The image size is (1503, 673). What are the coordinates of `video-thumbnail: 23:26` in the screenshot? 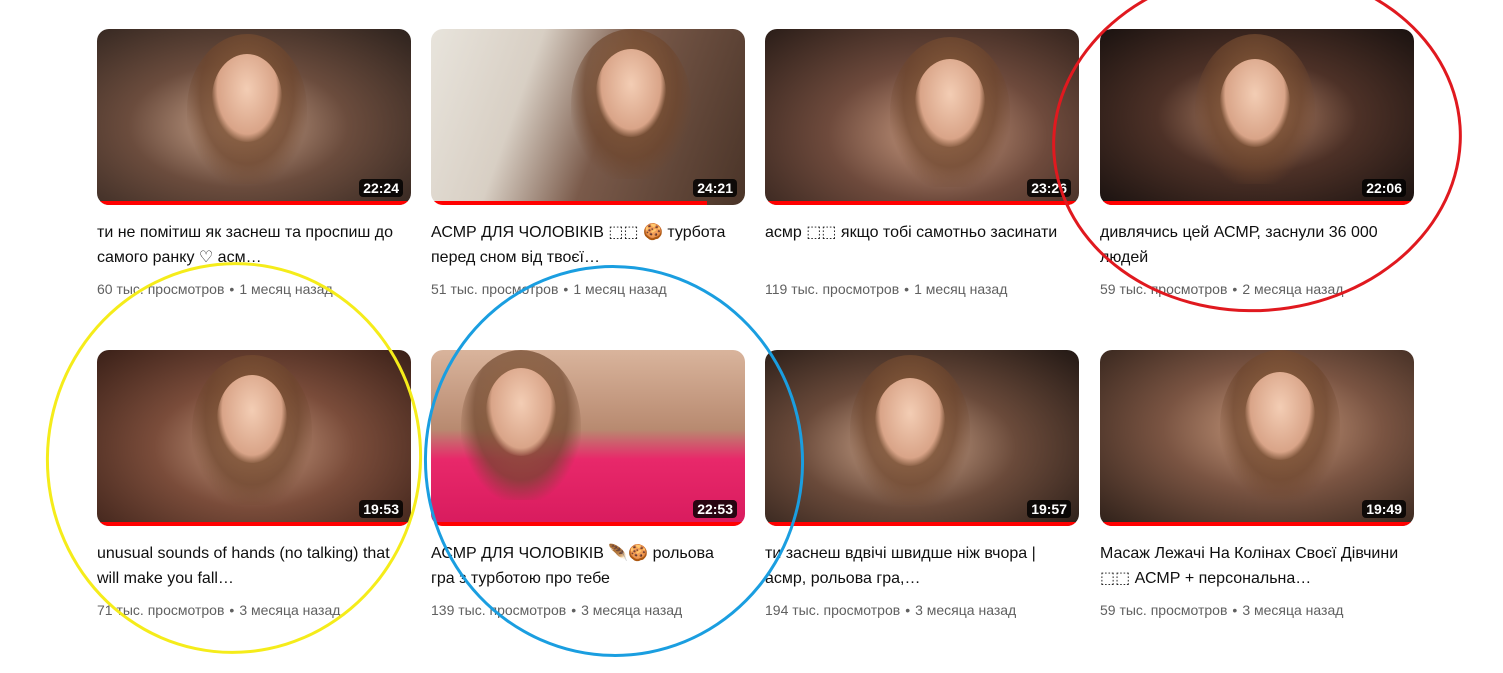 It's located at (922, 117).